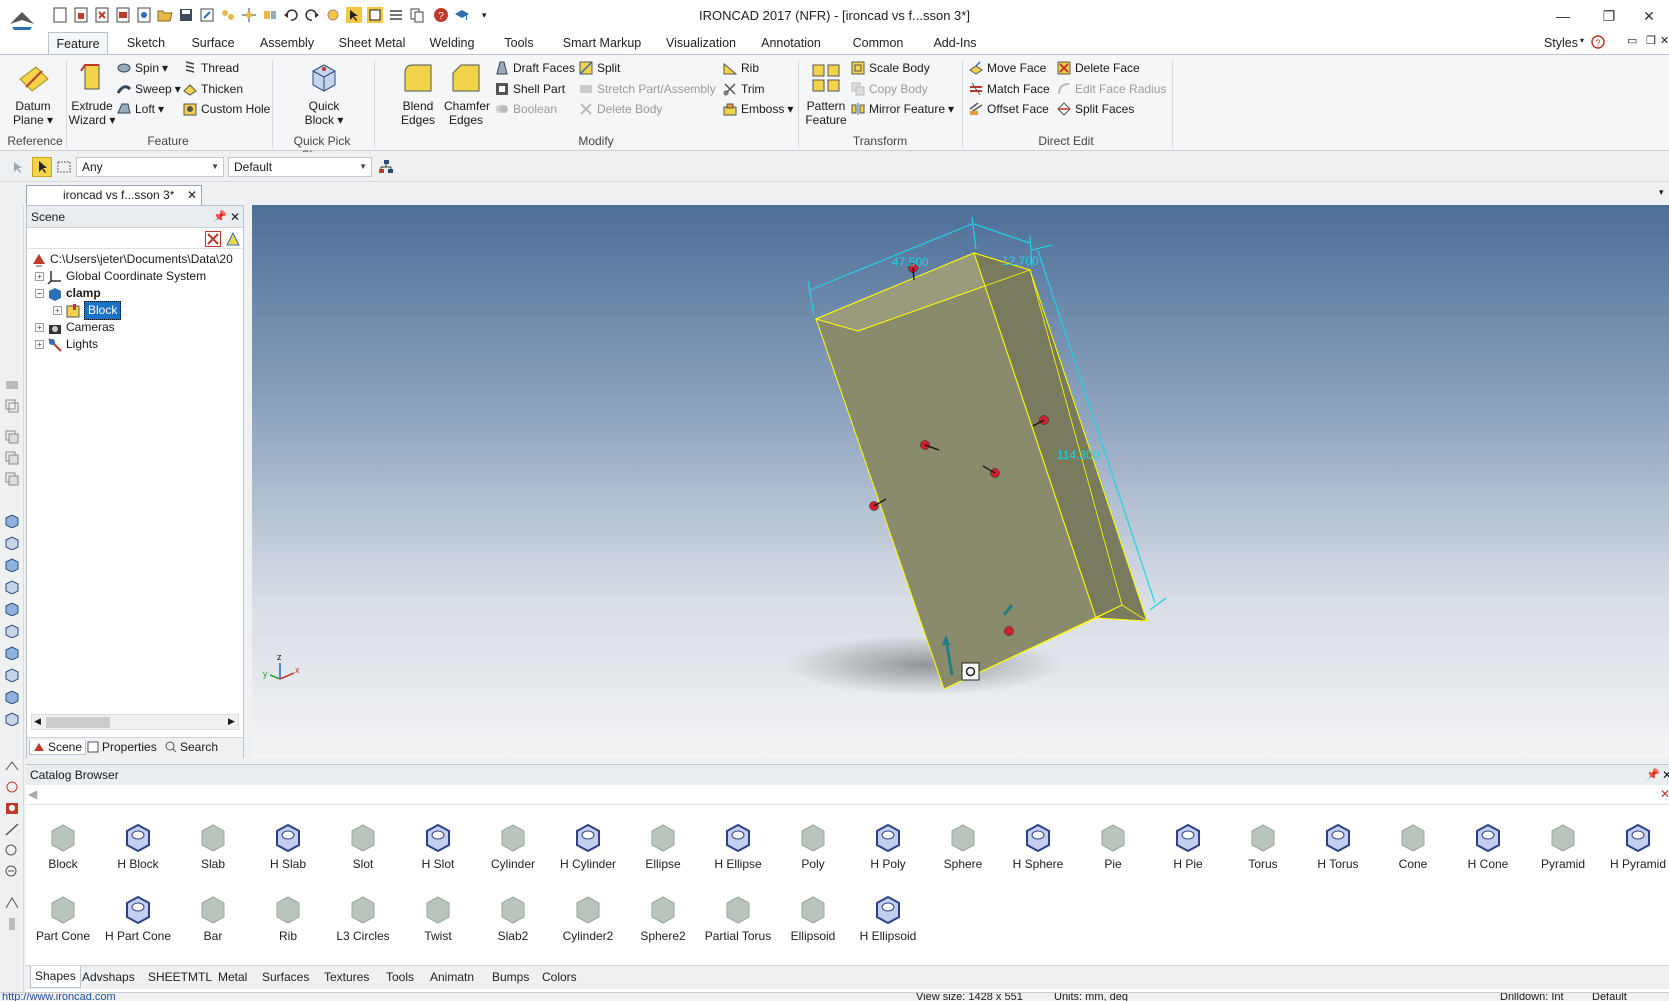 Image resolution: width=1669 pixels, height=1001 pixels. Describe the element at coordinates (18, 167) in the screenshot. I see `pick-tool-icon` at that location.